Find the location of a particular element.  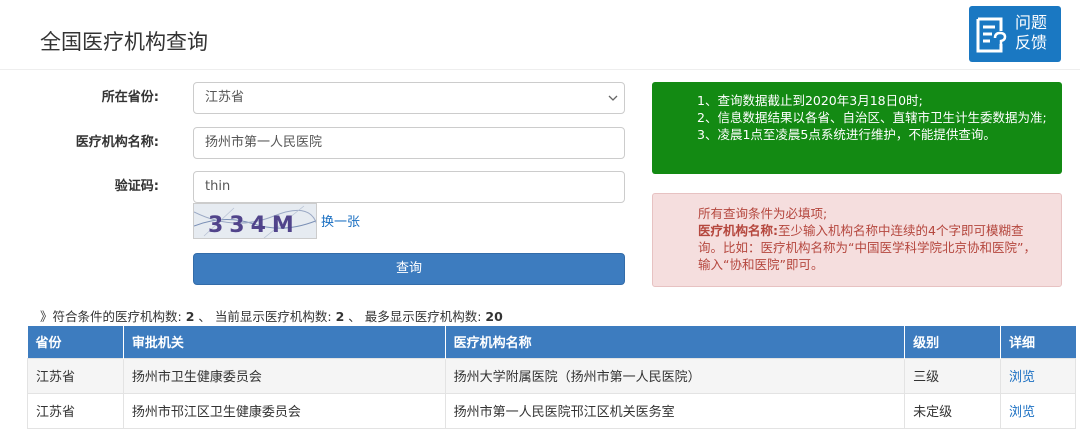

cell-level: 三级 is located at coordinates (953, 375).